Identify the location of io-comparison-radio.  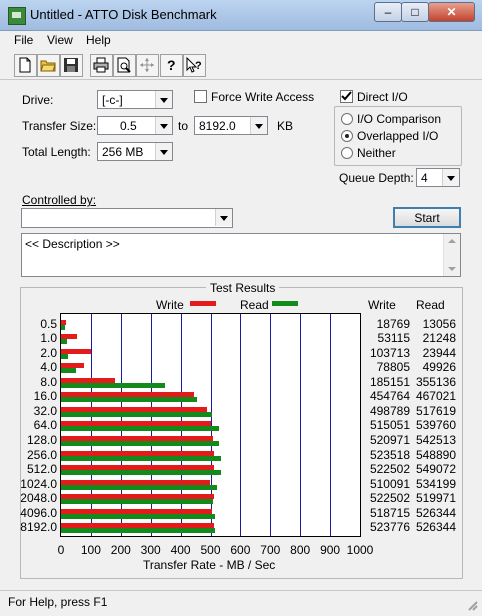
(347, 119).